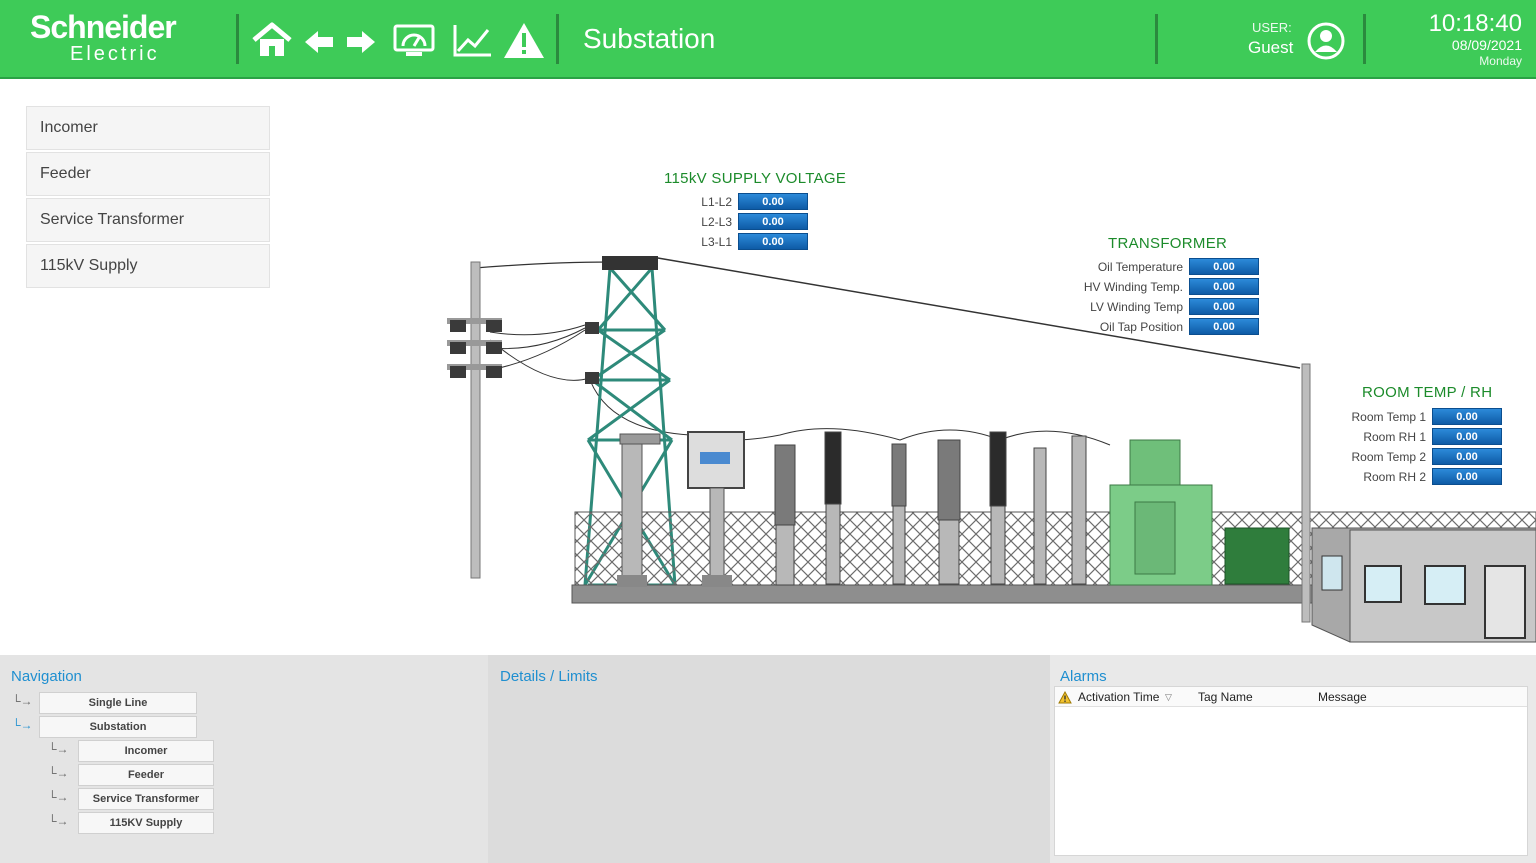 The height and width of the screenshot is (863, 1536). I want to click on power-transformer, so click(1161, 512).